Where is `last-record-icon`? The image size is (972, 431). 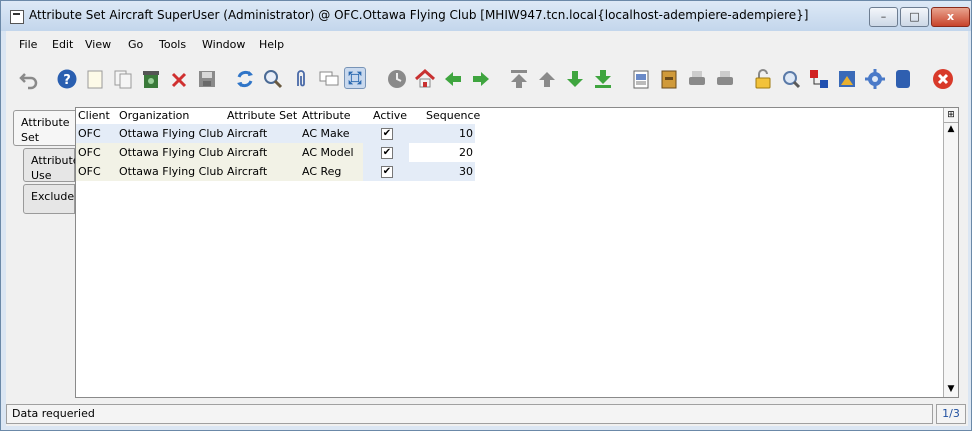
last-record-icon is located at coordinates (603, 79).